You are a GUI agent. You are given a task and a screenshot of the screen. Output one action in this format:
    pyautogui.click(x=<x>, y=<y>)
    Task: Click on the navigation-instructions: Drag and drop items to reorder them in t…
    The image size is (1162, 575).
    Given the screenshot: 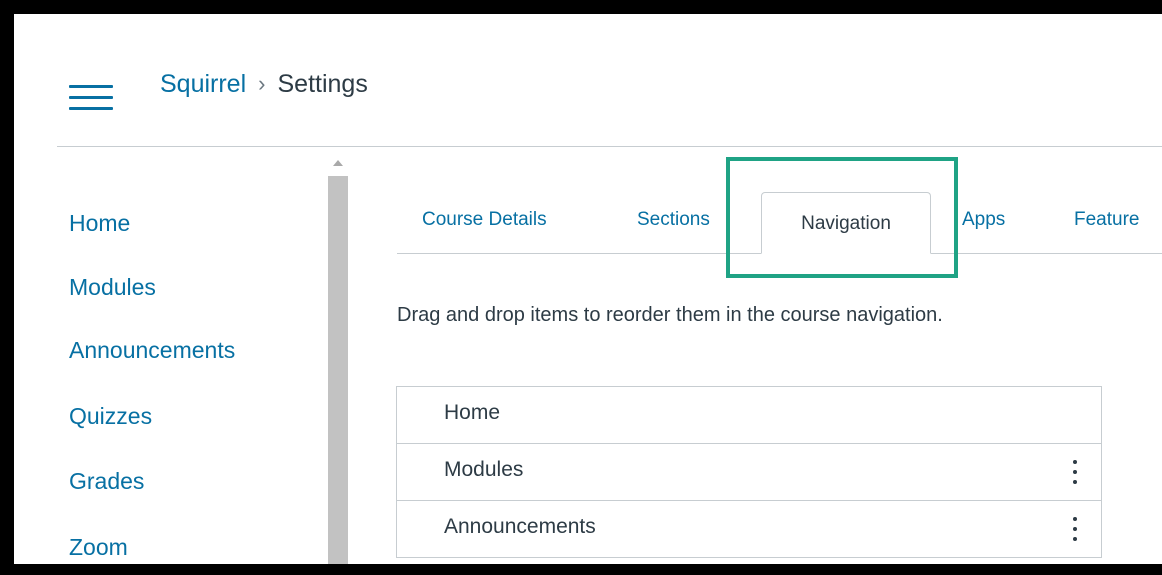 What is the action you would take?
    pyautogui.click(x=670, y=315)
    